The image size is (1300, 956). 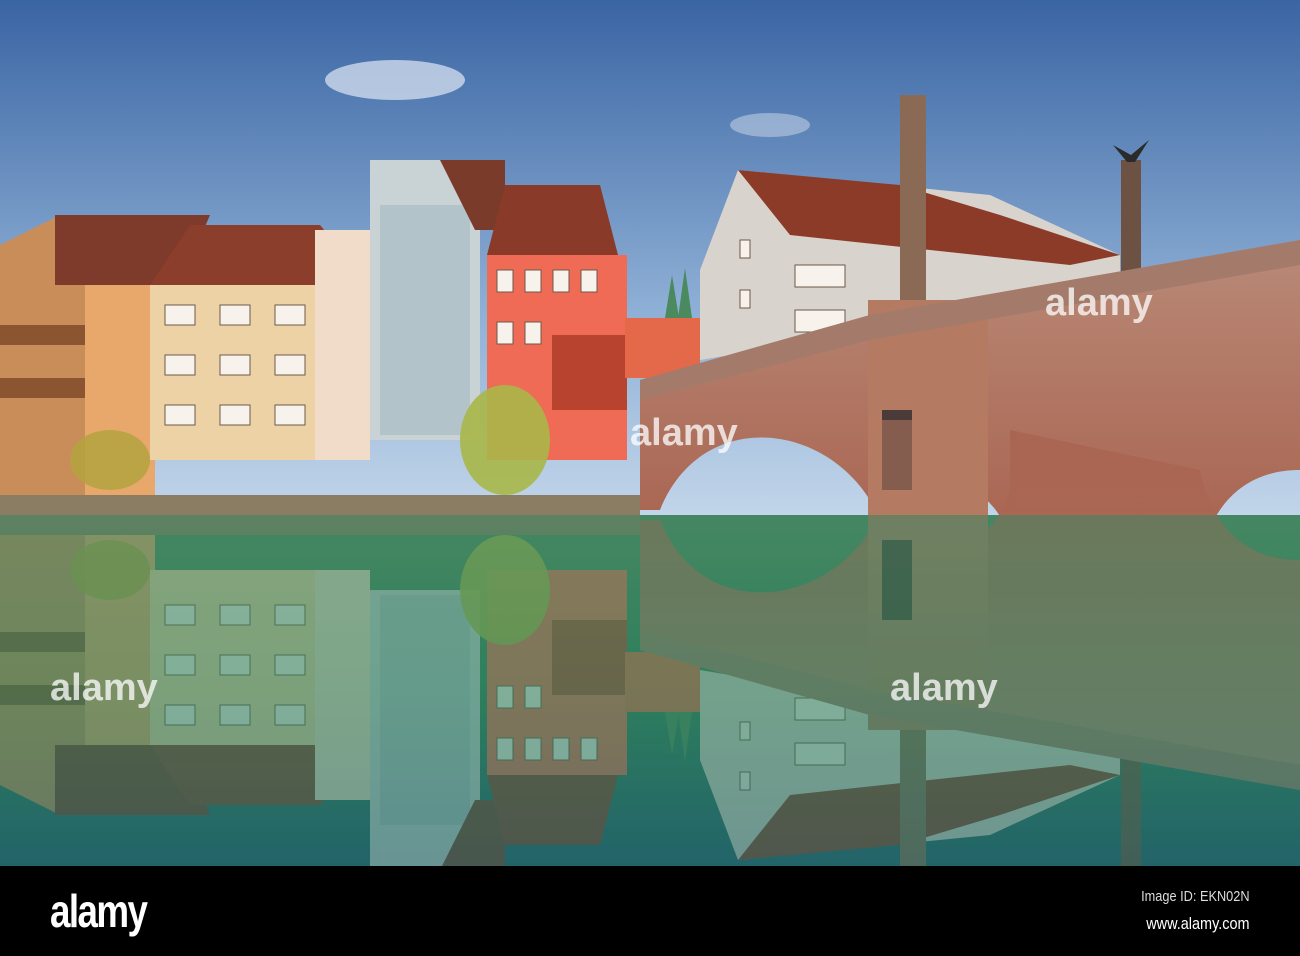 What do you see at coordinates (1198, 924) in the screenshot?
I see `site-url: www.alamy.com` at bounding box center [1198, 924].